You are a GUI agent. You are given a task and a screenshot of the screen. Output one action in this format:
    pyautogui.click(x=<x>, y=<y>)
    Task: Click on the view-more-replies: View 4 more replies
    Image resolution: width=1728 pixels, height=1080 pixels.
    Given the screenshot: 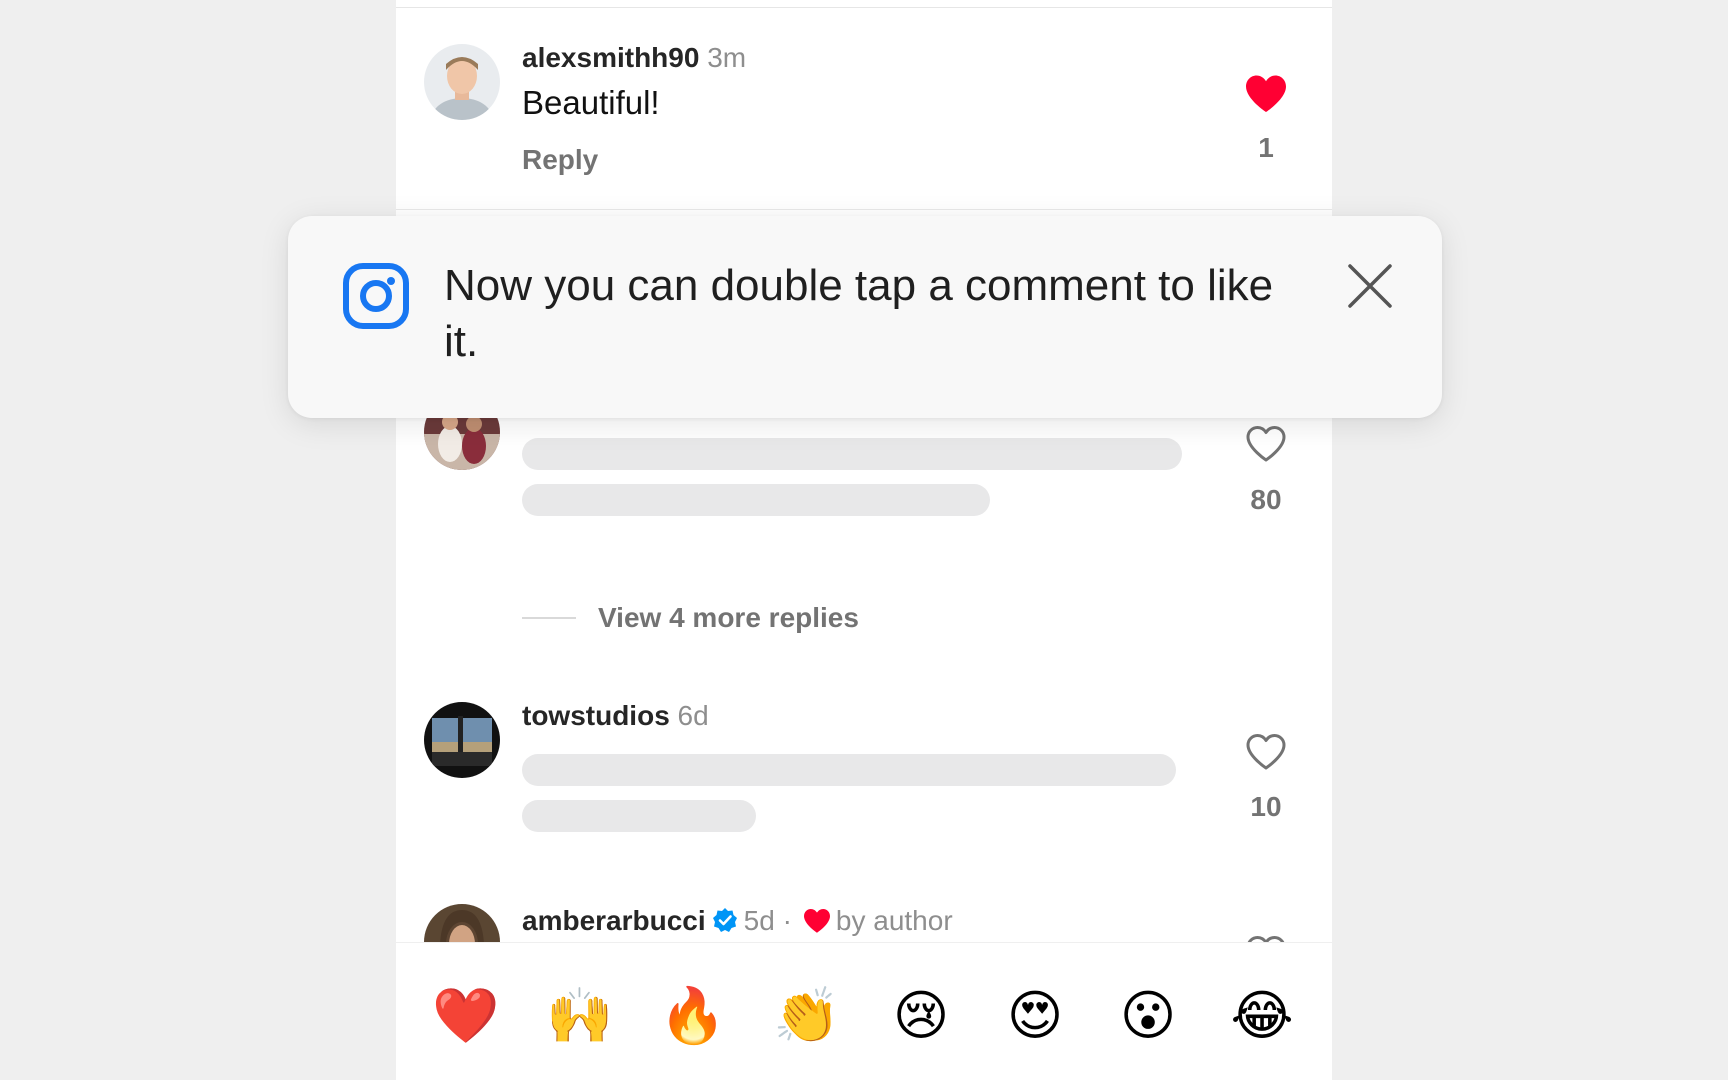 What is the action you would take?
    pyautogui.click(x=690, y=618)
    